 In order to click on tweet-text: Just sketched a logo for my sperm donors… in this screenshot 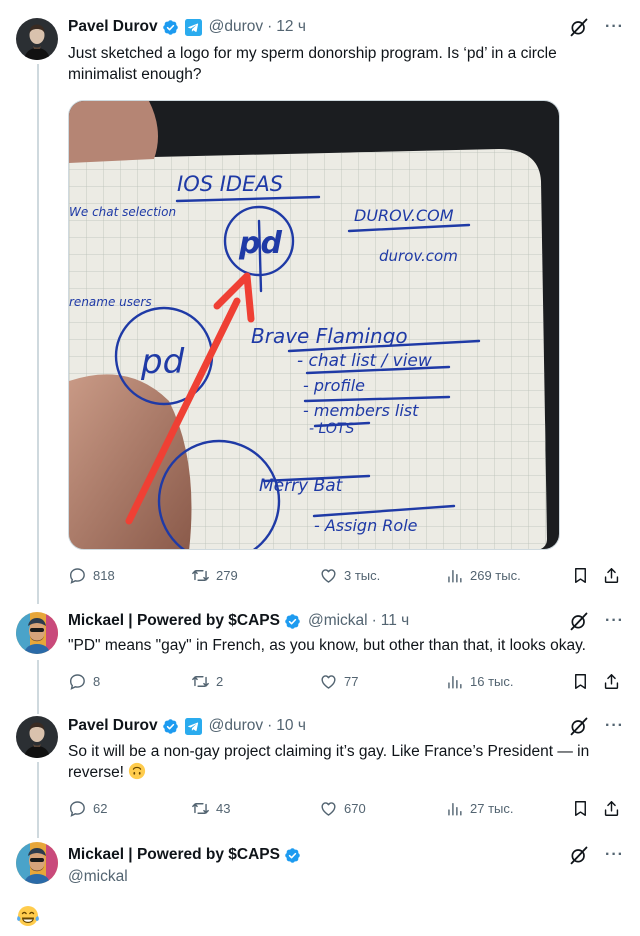, I will do `click(312, 64)`.